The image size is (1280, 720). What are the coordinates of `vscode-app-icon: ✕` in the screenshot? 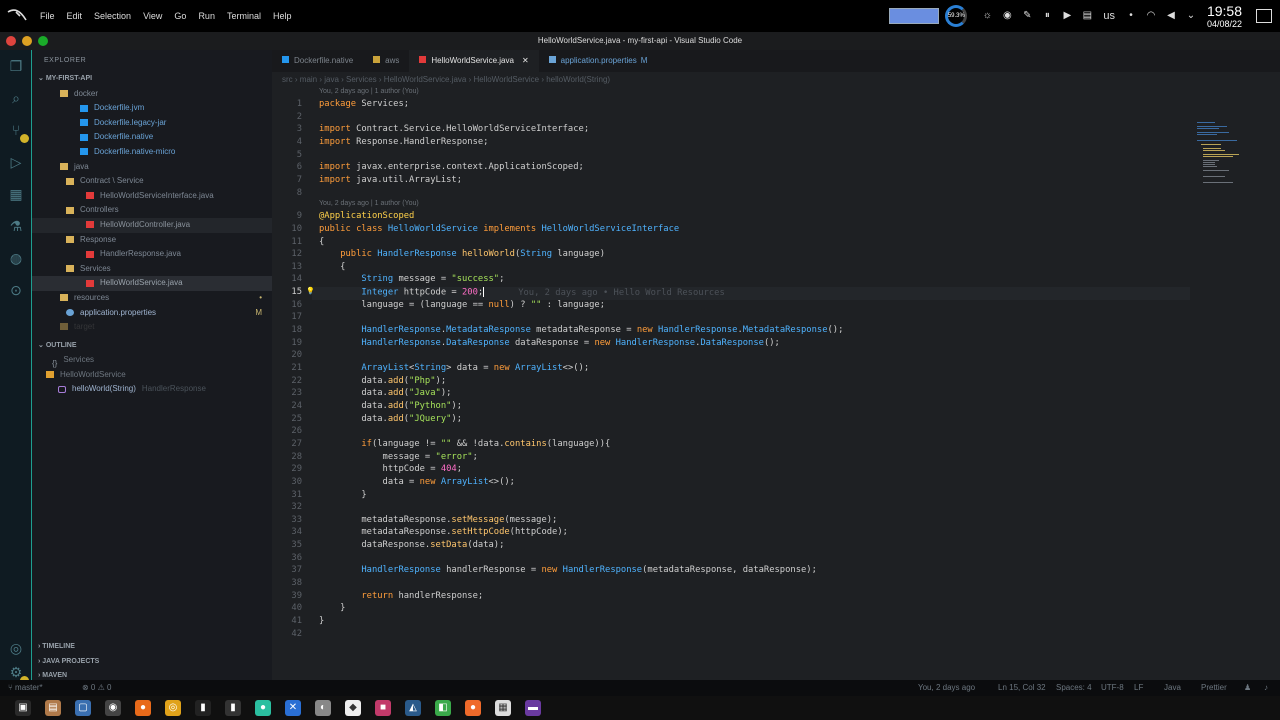 It's located at (293, 708).